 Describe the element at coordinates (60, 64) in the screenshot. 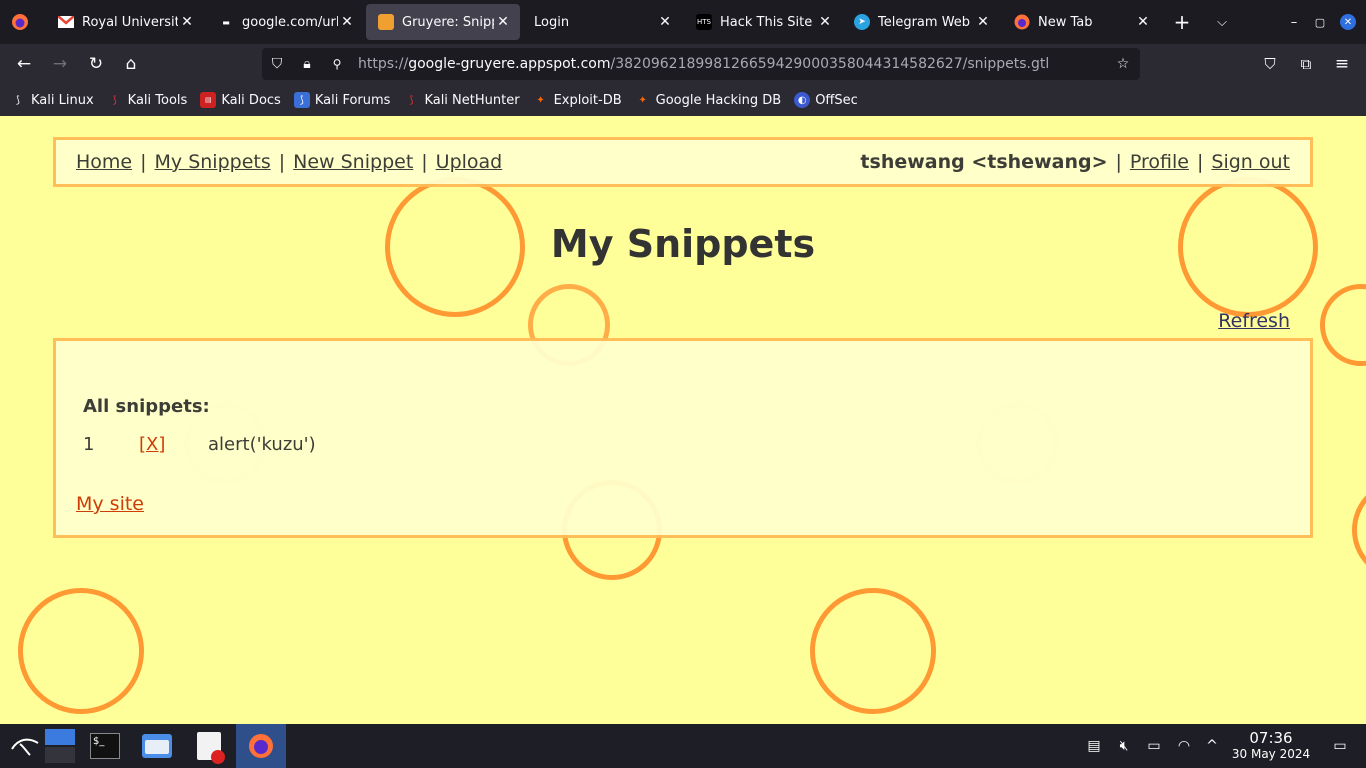

I see `forward-arrow-icon: →` at that location.